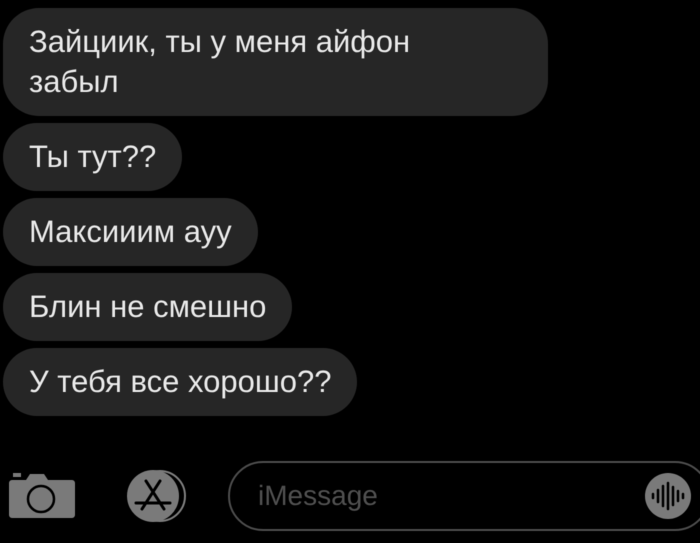 The width and height of the screenshot is (700, 543). What do you see at coordinates (451, 496) in the screenshot?
I see `message-field: iMessage` at bounding box center [451, 496].